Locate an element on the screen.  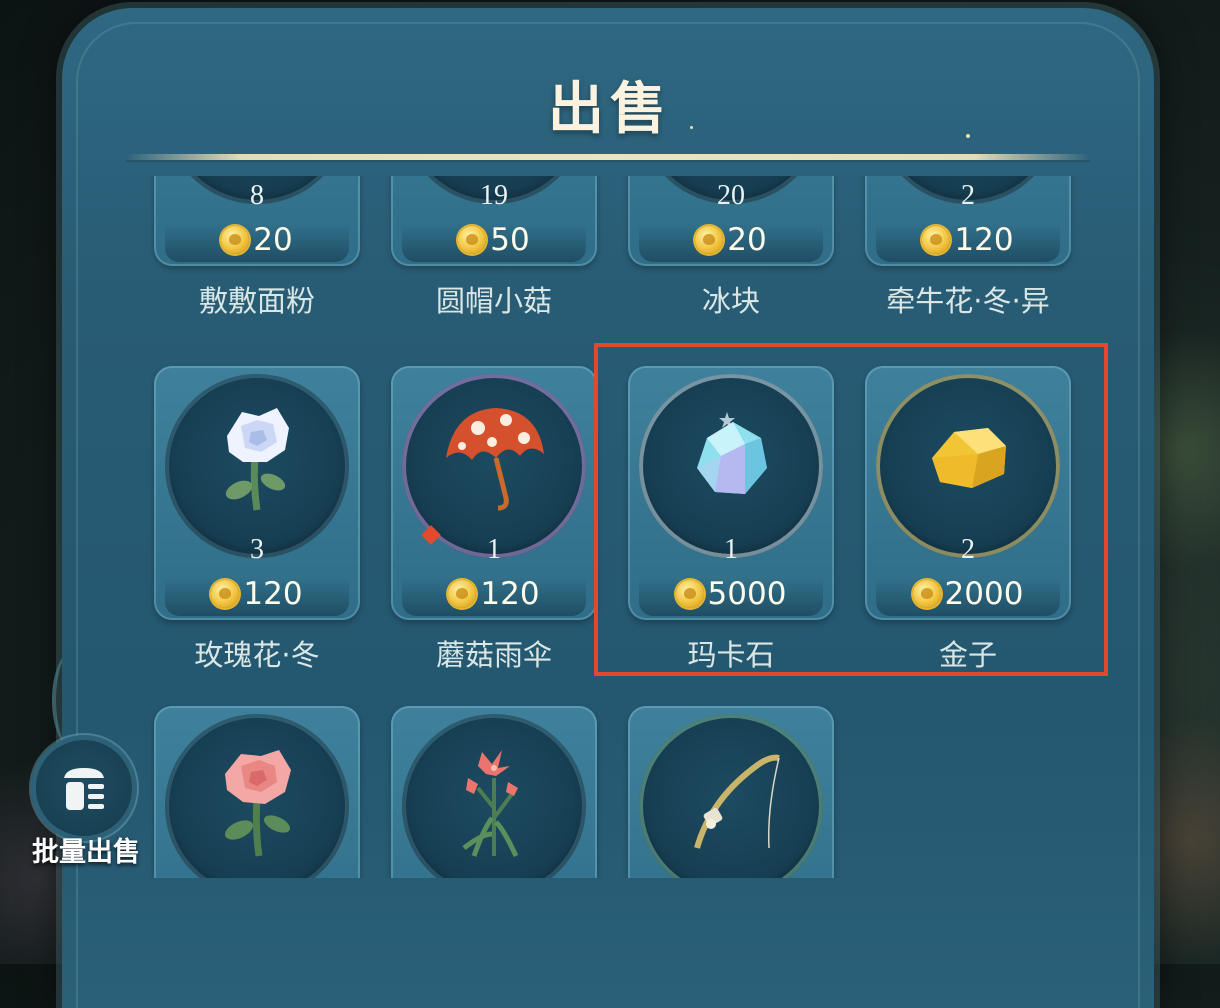
item-name: 蘑菇雨伞 is located at coordinates (493, 655).